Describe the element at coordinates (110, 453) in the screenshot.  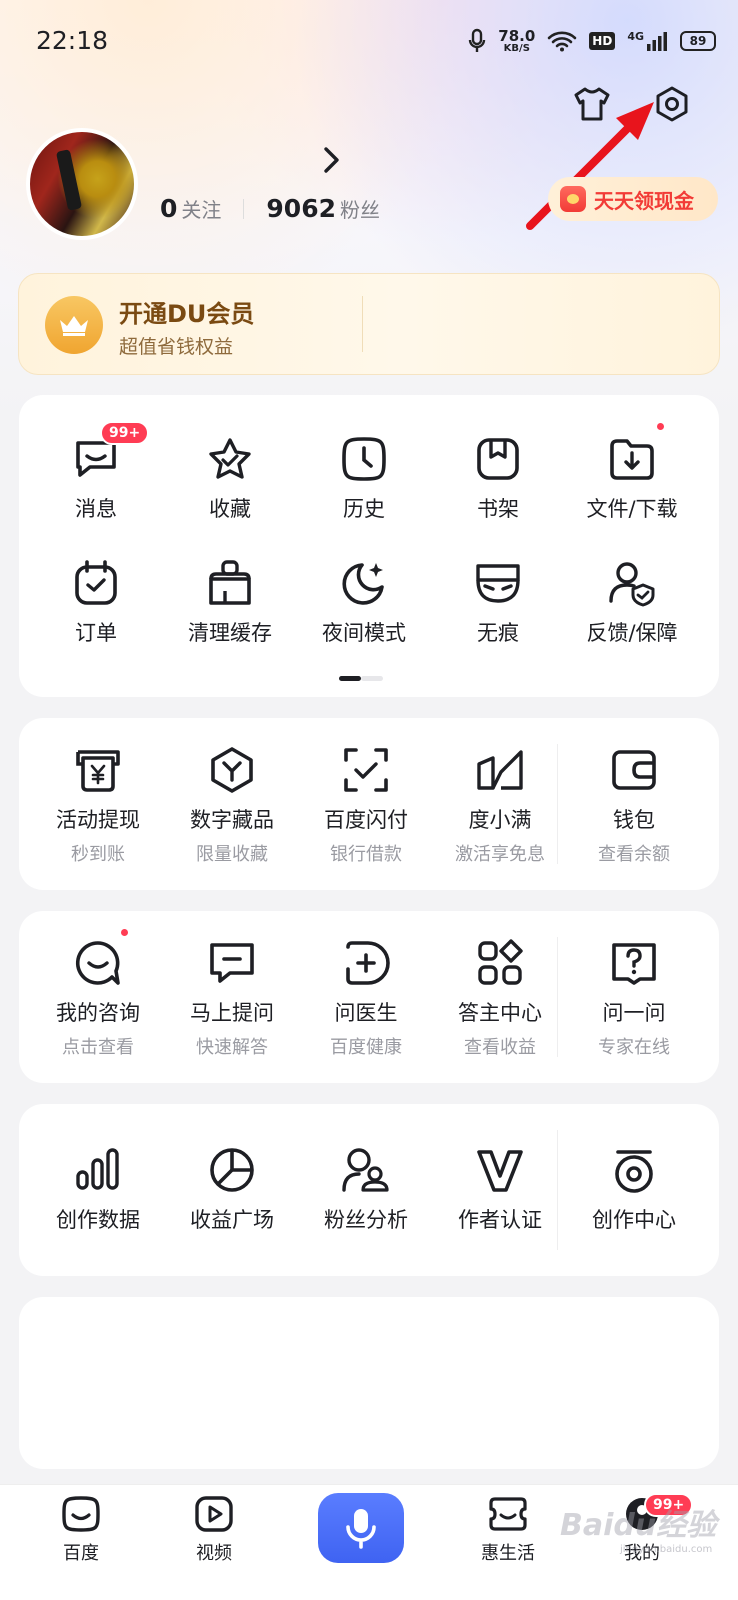
I see `message-icon: 99+` at that location.